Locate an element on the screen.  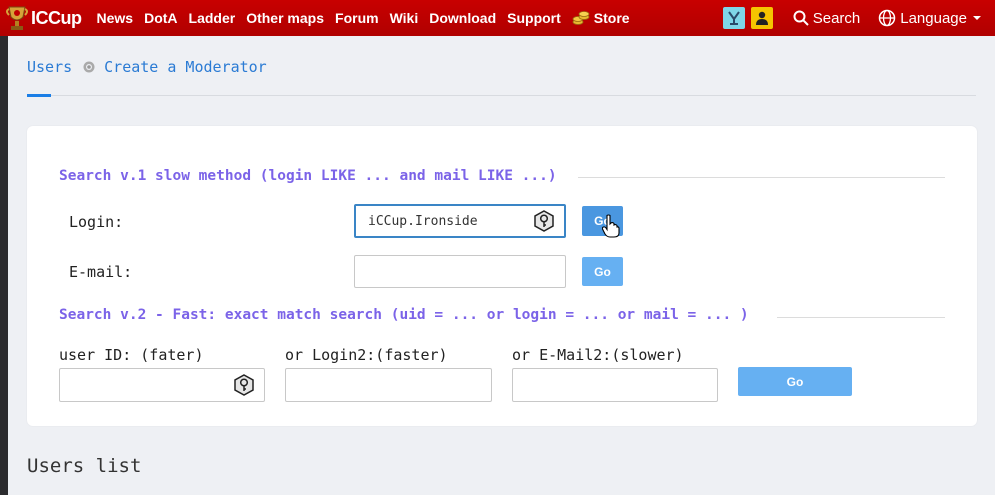
language-label: Language is located at coordinates (933, 18).